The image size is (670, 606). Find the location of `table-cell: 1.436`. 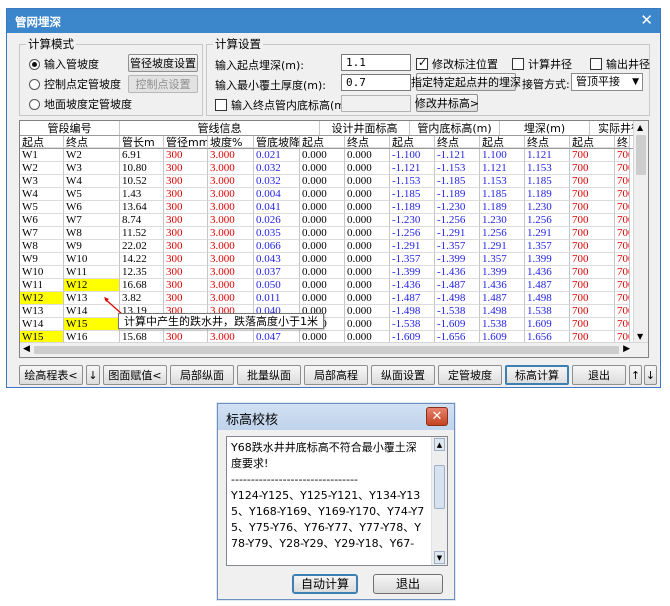

table-cell: 1.436 is located at coordinates (547, 272).